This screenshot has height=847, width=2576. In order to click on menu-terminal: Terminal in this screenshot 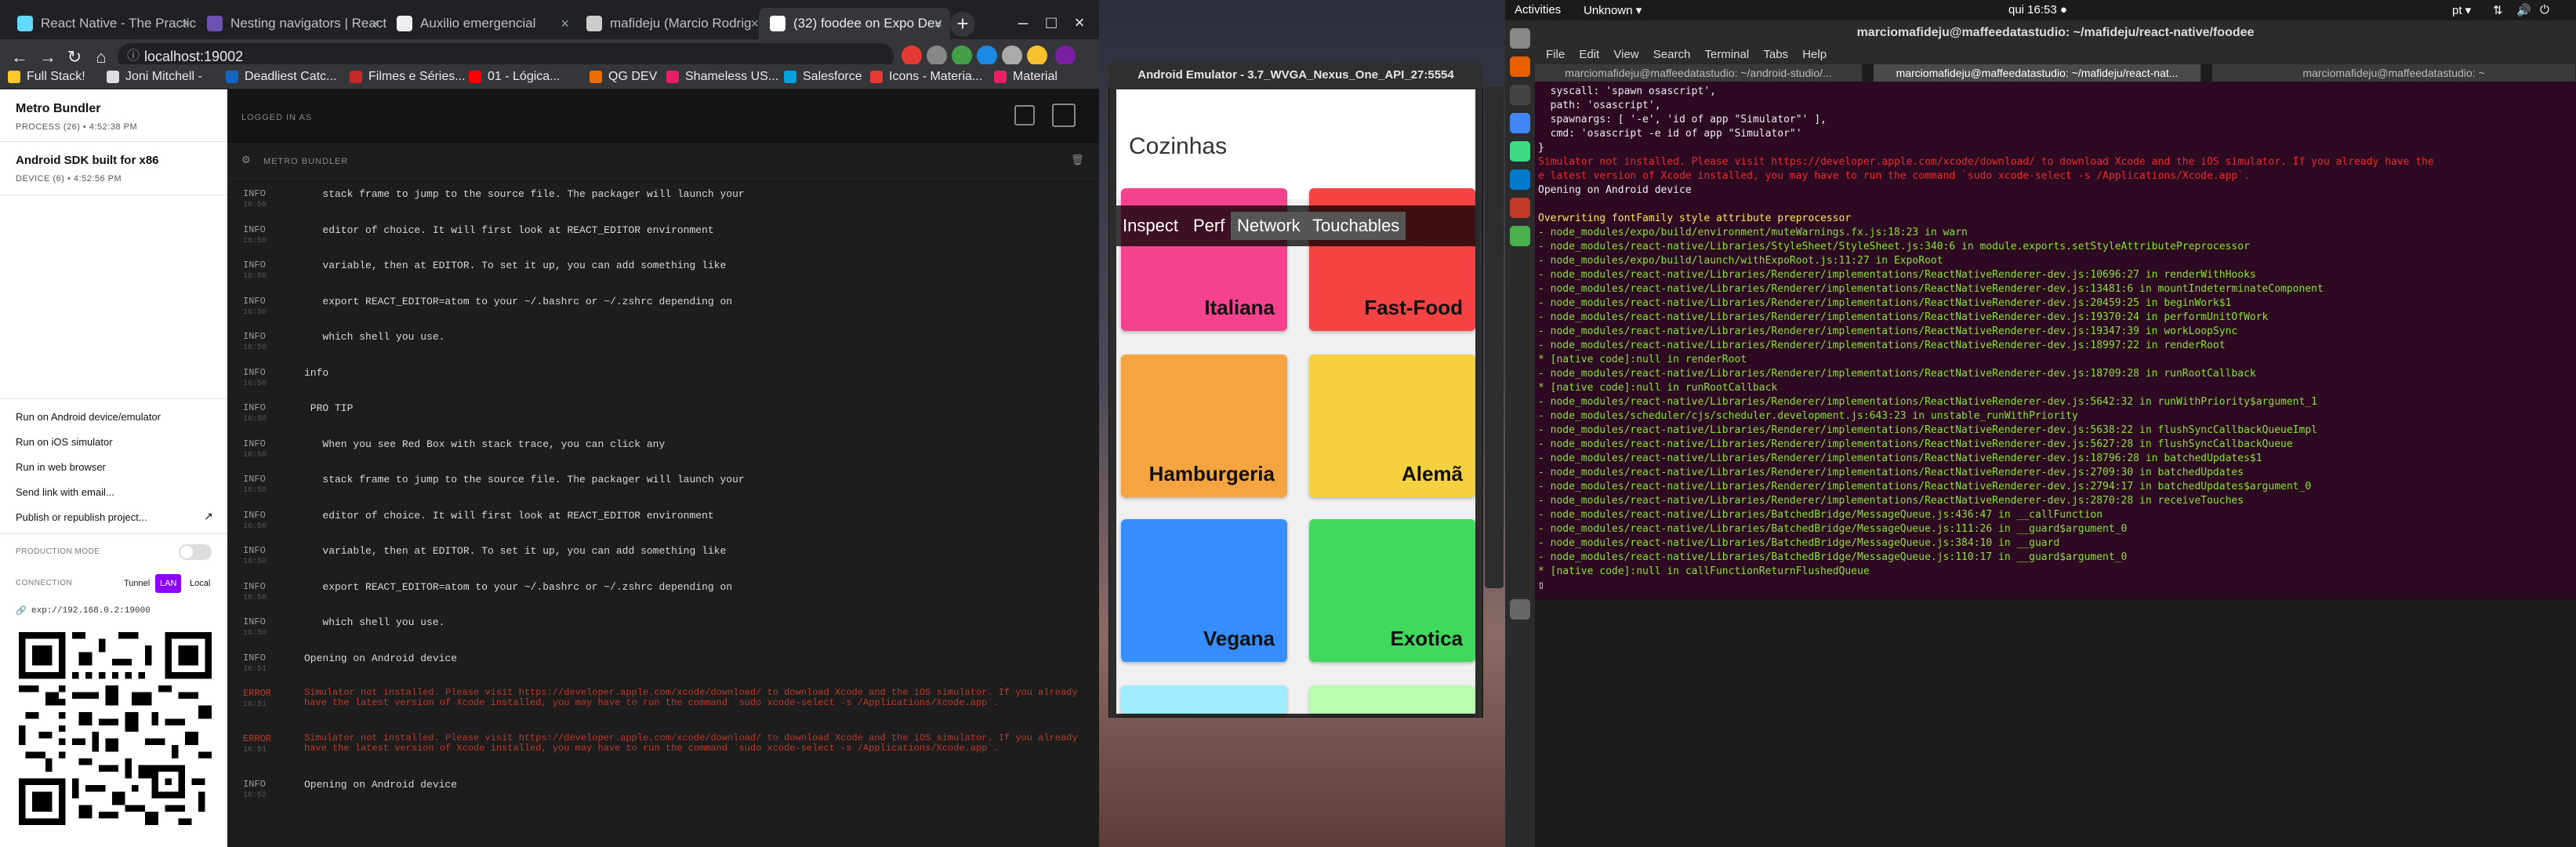, I will do `click(1728, 54)`.